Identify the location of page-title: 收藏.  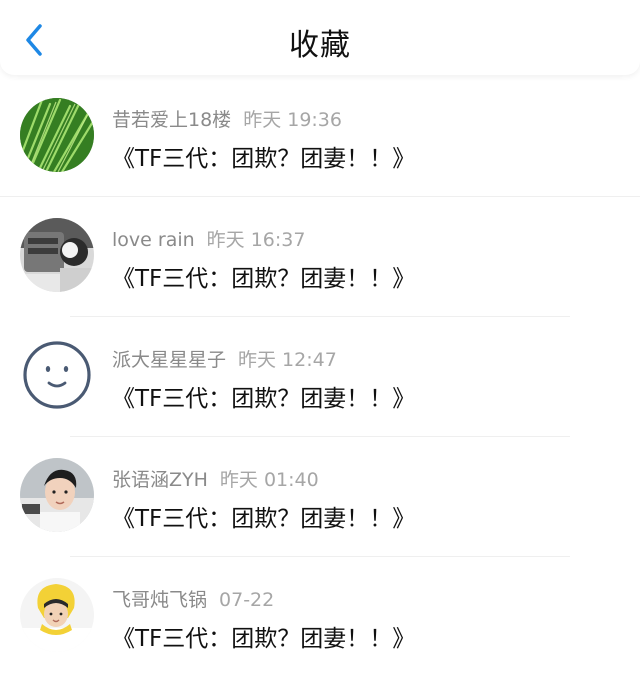
(320, 45).